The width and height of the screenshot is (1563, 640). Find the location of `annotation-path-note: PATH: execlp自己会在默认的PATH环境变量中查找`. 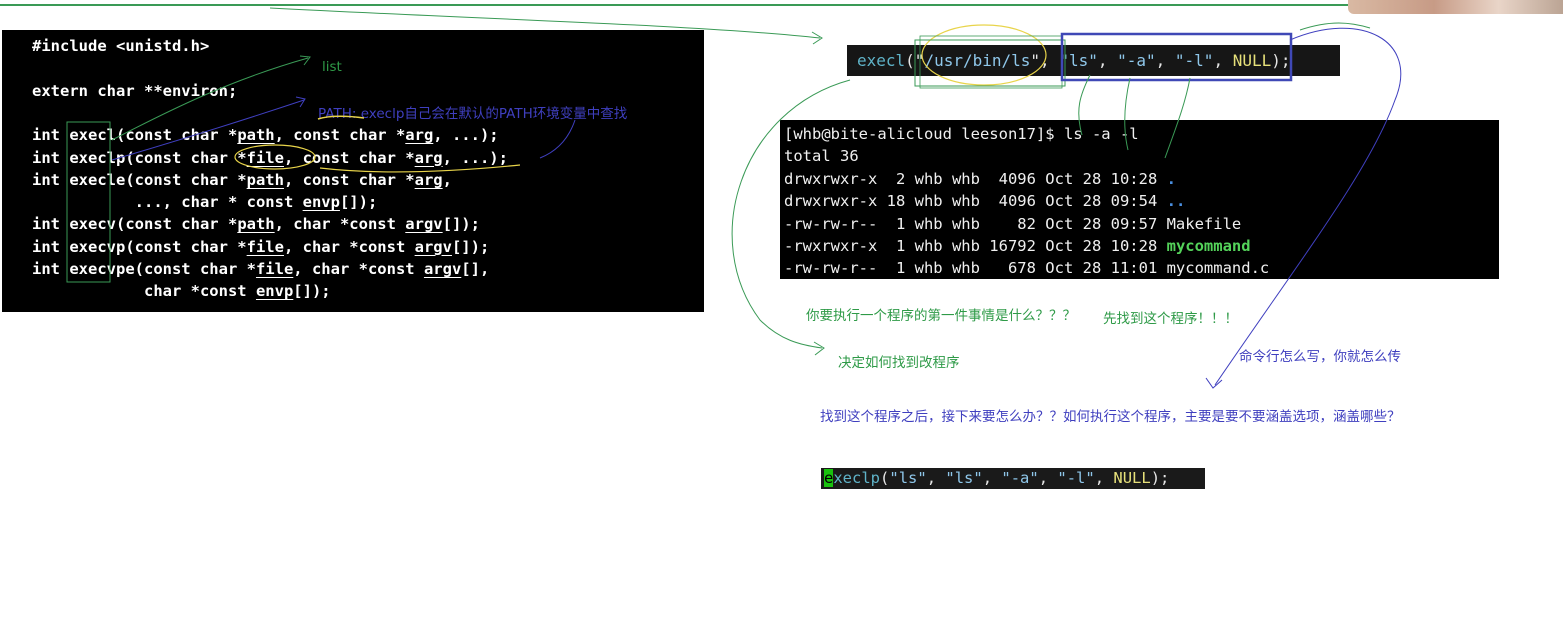

annotation-path-note: PATH: execlp自己会在默认的PATH环境变量中查找 is located at coordinates (473, 114).